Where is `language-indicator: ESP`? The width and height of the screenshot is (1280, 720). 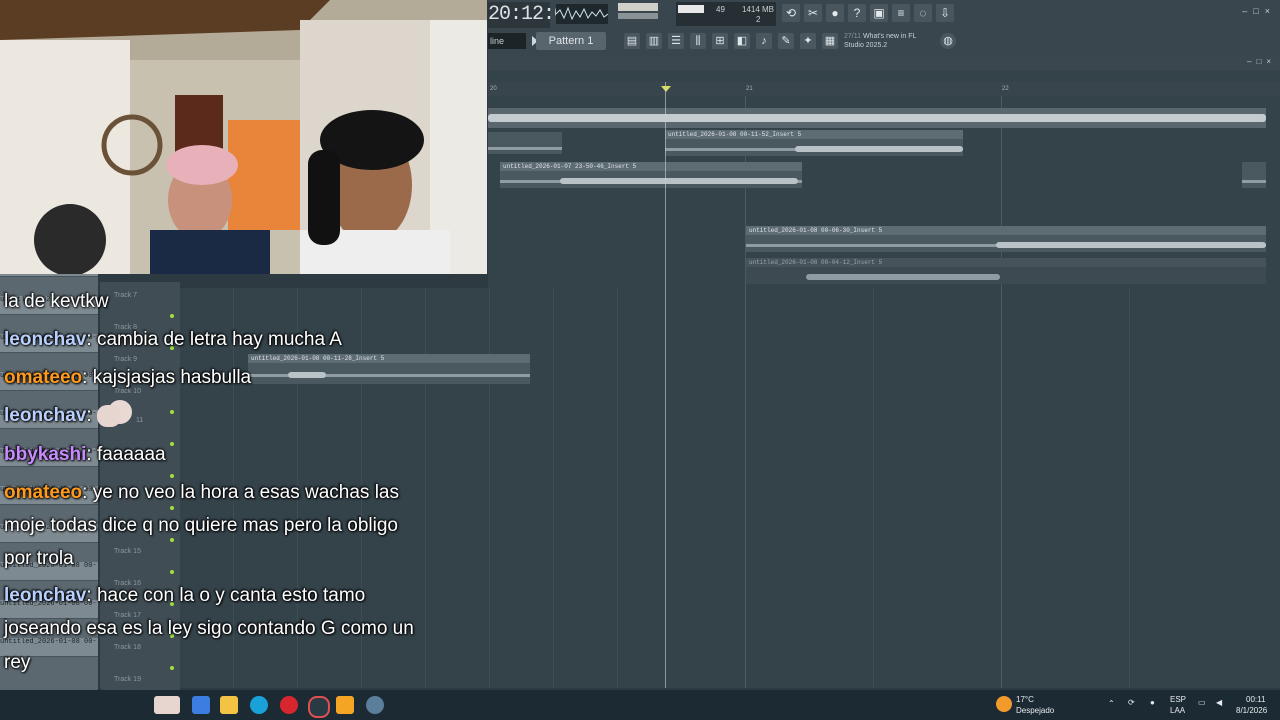 language-indicator: ESP is located at coordinates (1178, 699).